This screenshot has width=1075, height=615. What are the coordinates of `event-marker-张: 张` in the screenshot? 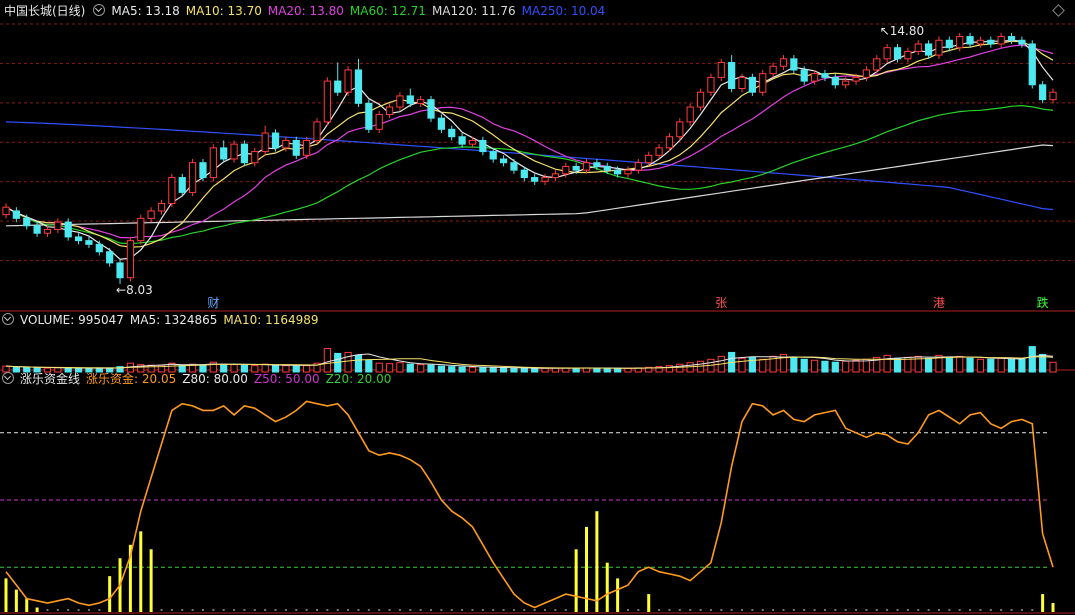 It's located at (721, 303).